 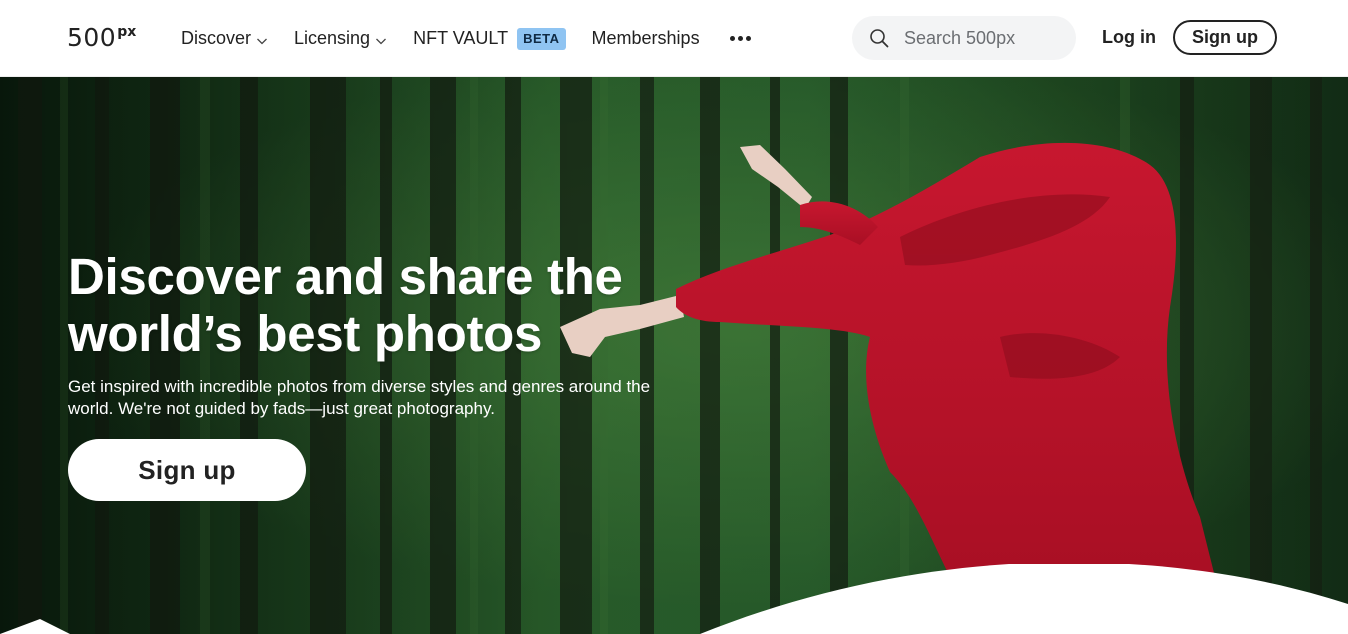 I want to click on search-box, so click(x=964, y=38).